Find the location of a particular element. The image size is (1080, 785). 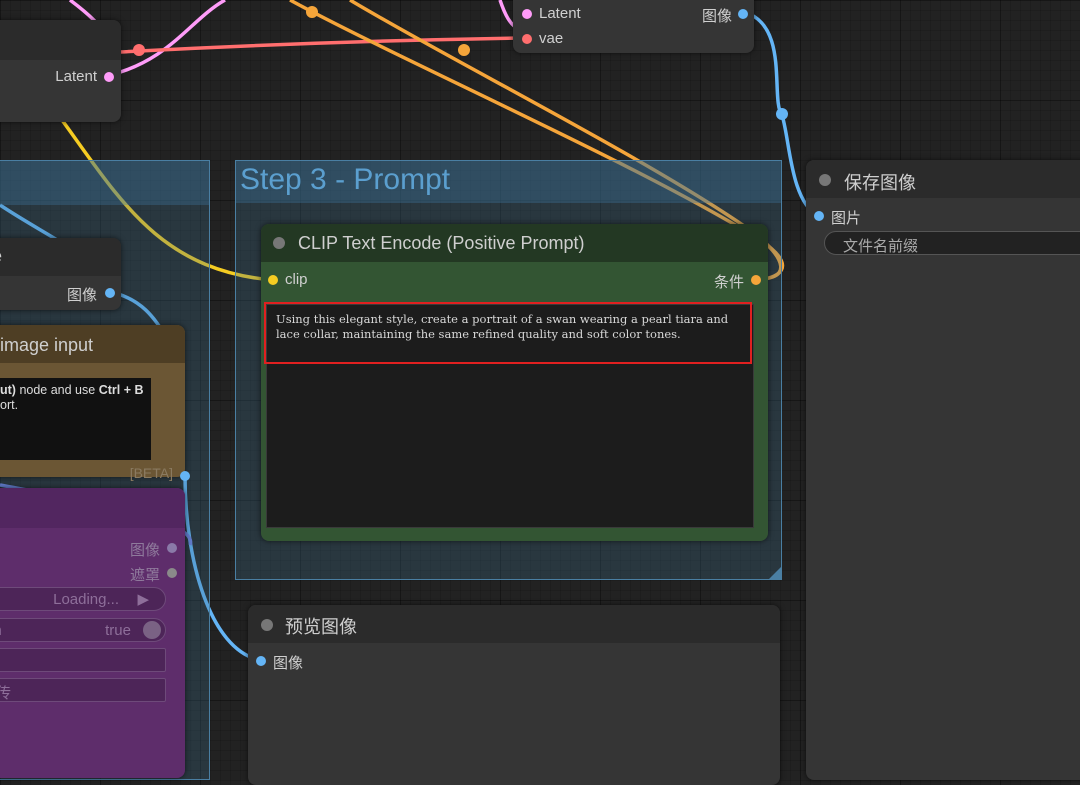

toggle-knob-icon is located at coordinates (152, 630).